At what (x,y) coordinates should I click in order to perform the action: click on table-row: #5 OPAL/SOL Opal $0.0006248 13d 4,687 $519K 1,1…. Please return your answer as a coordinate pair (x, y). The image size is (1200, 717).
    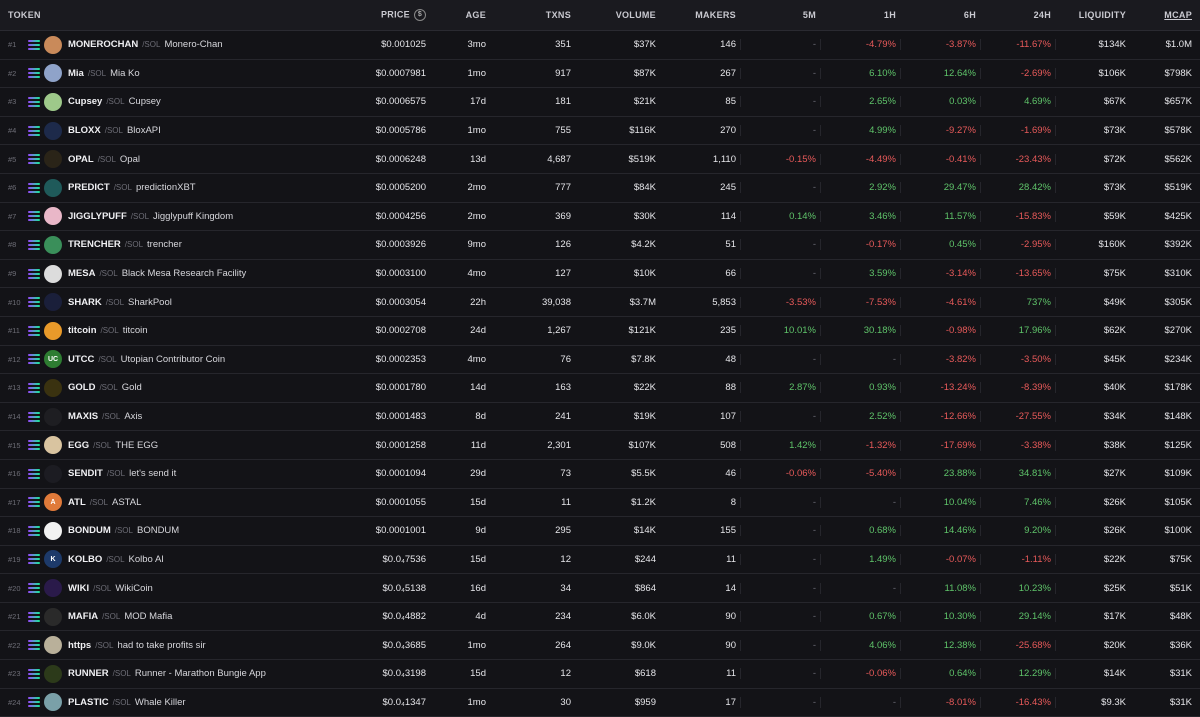
    Looking at the image, I should click on (600, 159).